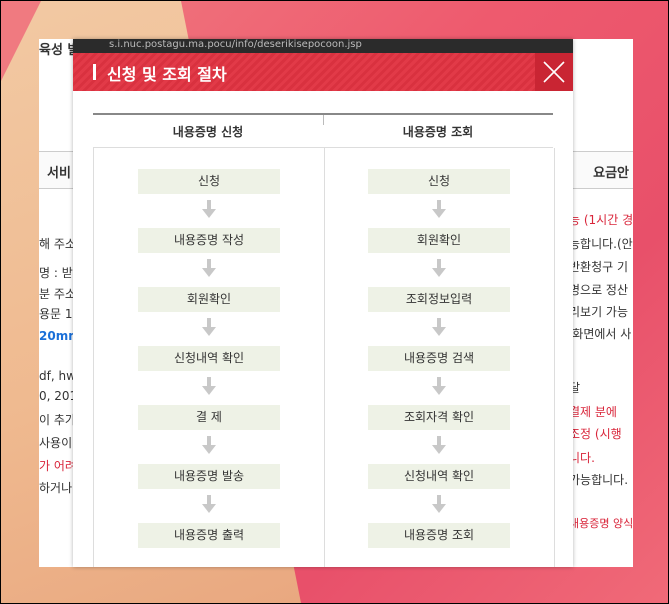 The image size is (669, 604). I want to click on procedure-table-header: 내용증명 신청 내용증명 조회, so click(323, 131).